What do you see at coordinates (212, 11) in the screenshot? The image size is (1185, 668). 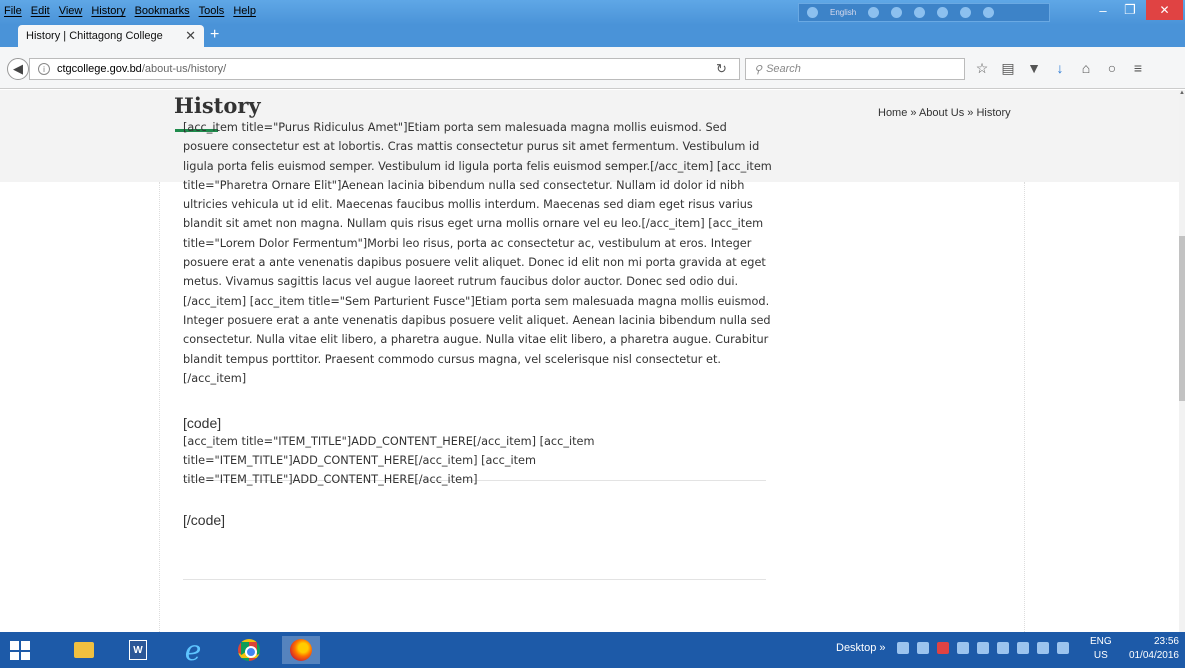 I see `menu-tools: Tools` at bounding box center [212, 11].